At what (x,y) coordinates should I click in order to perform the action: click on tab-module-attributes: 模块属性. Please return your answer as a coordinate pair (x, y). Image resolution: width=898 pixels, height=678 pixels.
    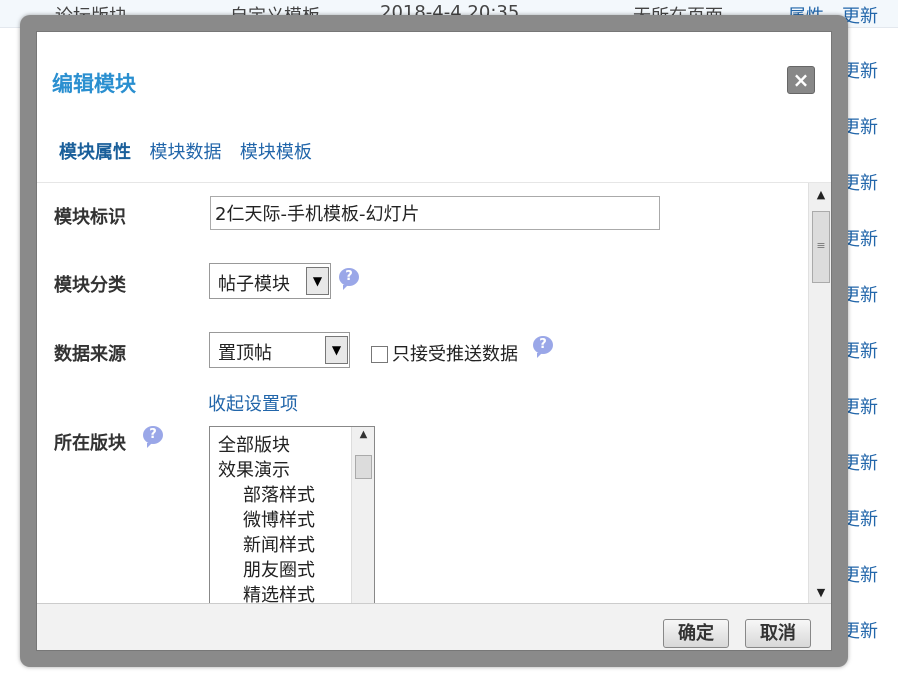
    Looking at the image, I should click on (95, 151).